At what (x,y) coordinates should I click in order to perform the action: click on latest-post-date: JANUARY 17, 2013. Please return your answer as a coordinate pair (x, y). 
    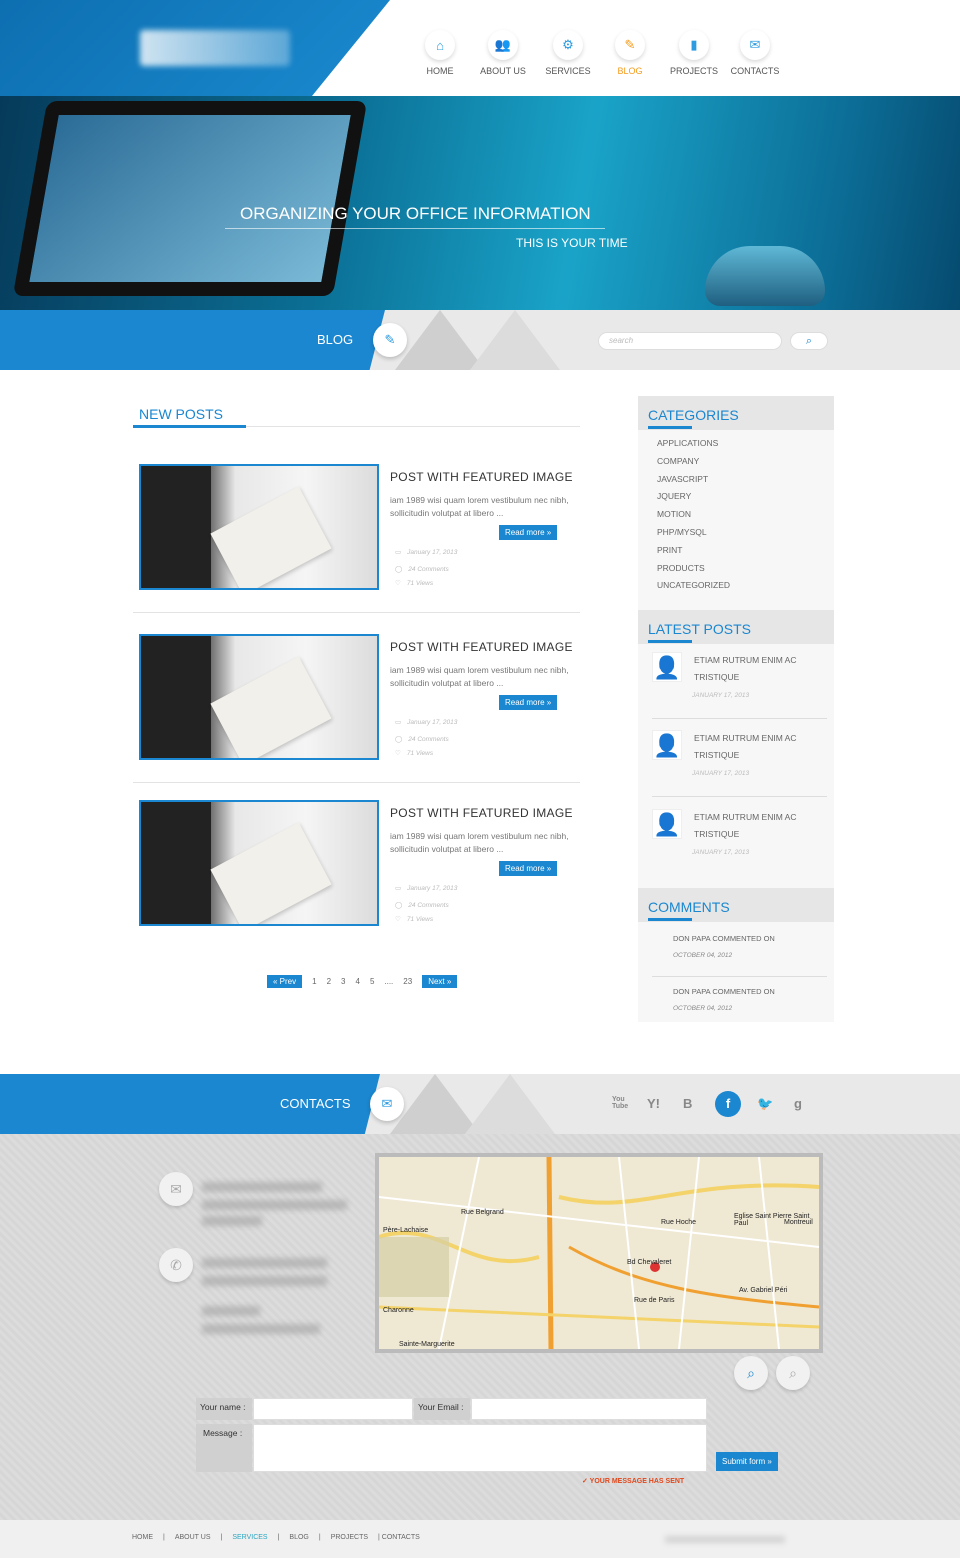
    Looking at the image, I should click on (721, 773).